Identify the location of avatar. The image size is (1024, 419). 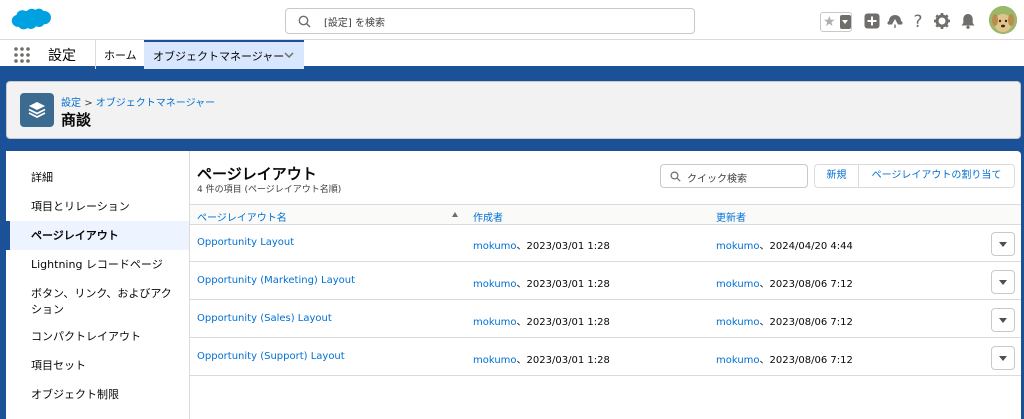
(1003, 20).